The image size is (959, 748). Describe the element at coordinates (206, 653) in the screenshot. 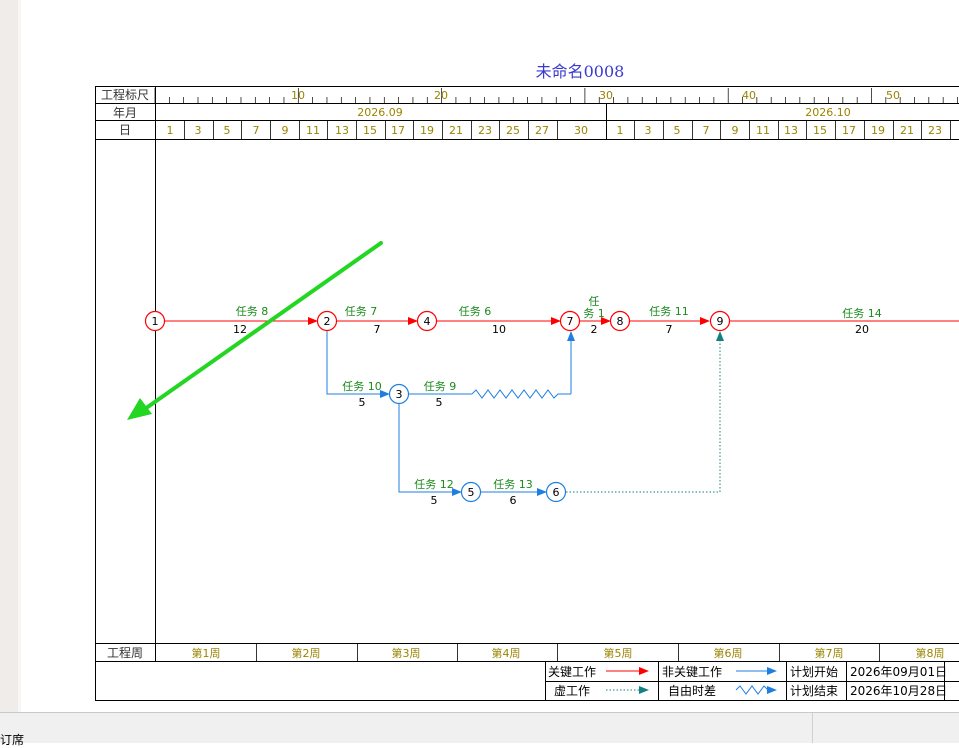

I see `week-label: 第1周` at that location.